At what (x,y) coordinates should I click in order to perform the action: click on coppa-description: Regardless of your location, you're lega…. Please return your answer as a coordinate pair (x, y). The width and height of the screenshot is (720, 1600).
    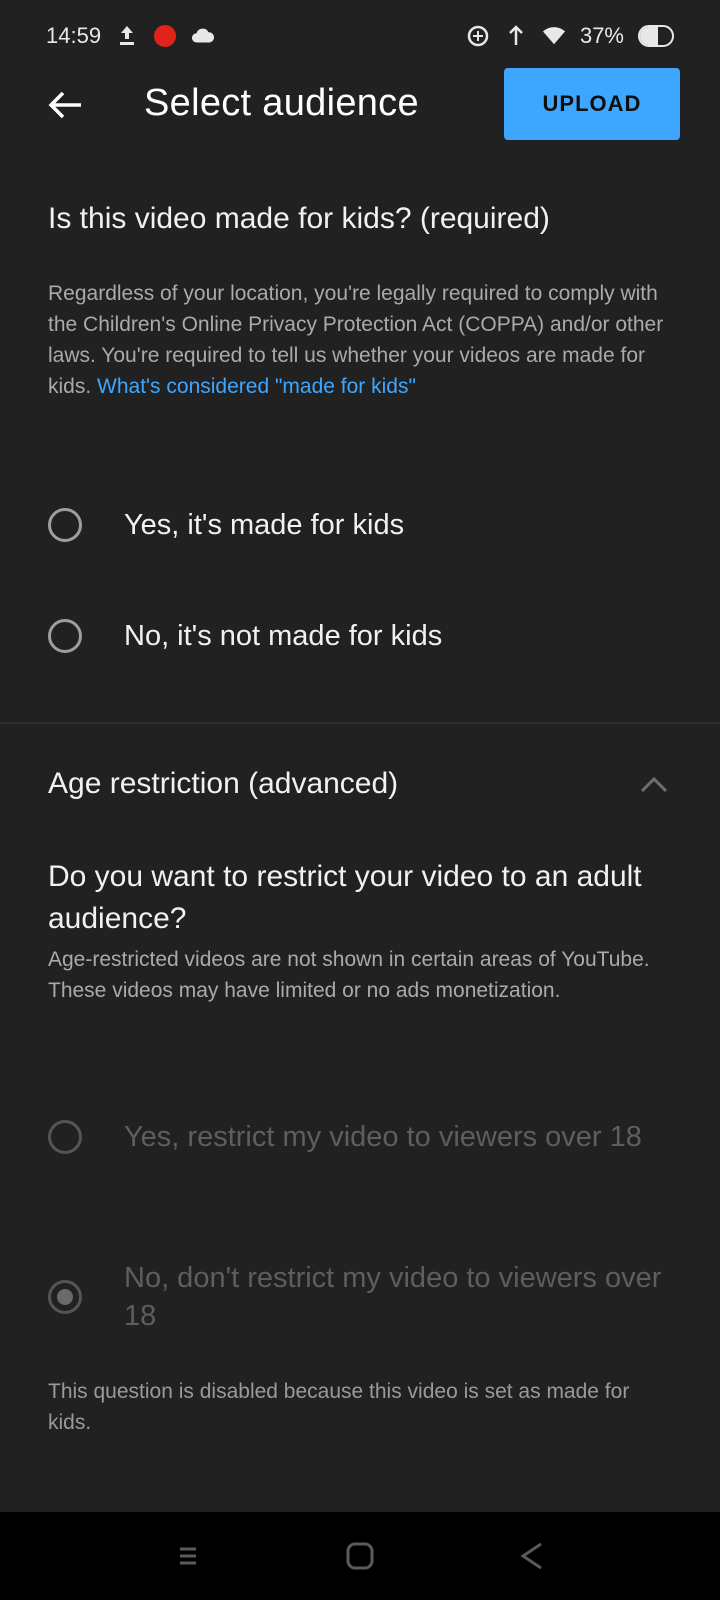
    Looking at the image, I should click on (360, 340).